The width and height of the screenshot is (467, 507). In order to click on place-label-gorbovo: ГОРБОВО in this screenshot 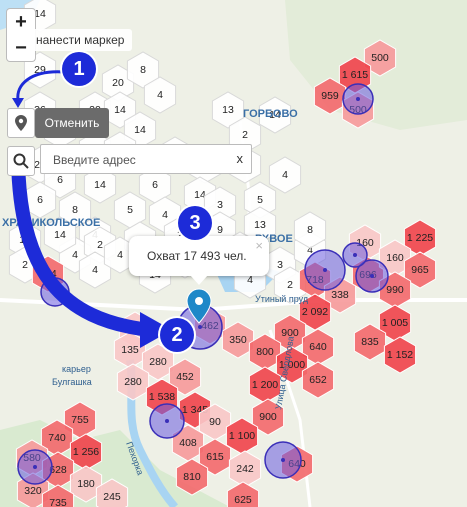, I will do `click(270, 114)`.